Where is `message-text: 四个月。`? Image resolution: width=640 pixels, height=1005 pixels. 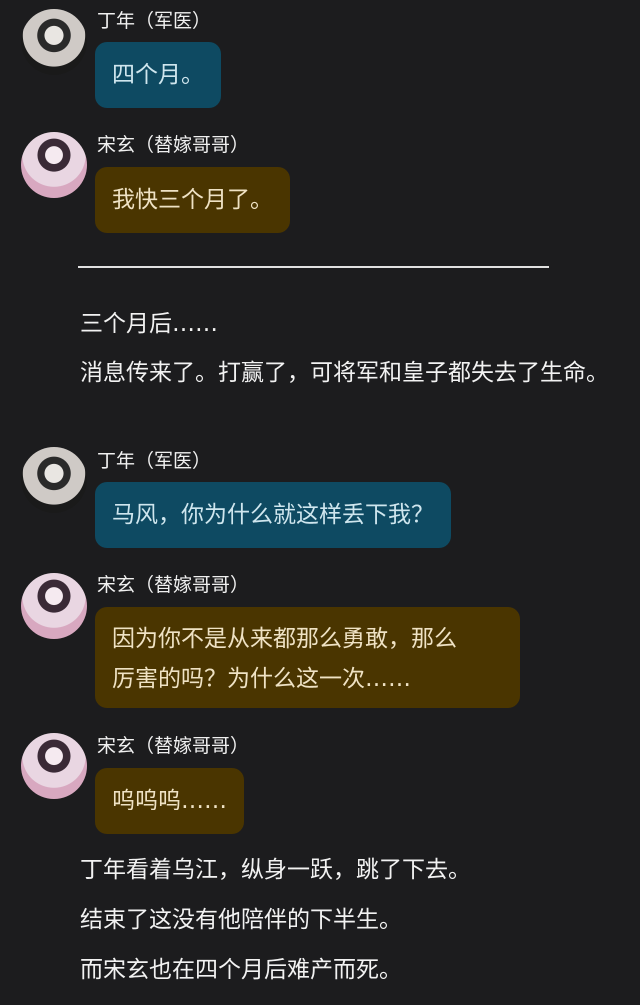
message-text: 四个月。 is located at coordinates (158, 75).